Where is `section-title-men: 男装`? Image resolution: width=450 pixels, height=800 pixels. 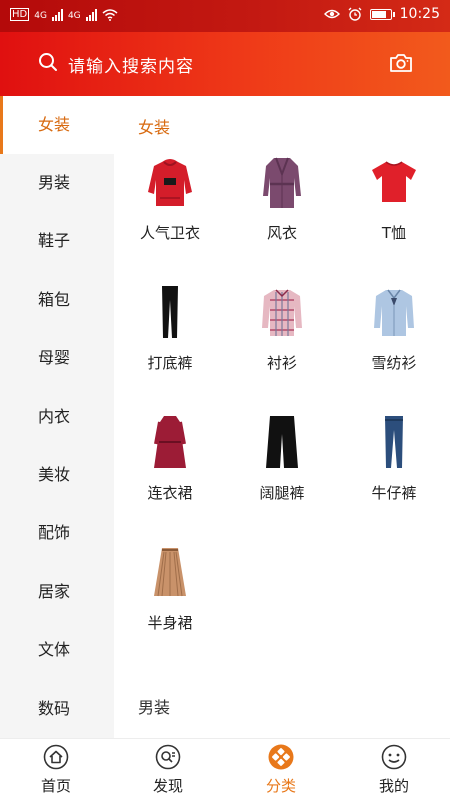 section-title-men: 男装 is located at coordinates (154, 707).